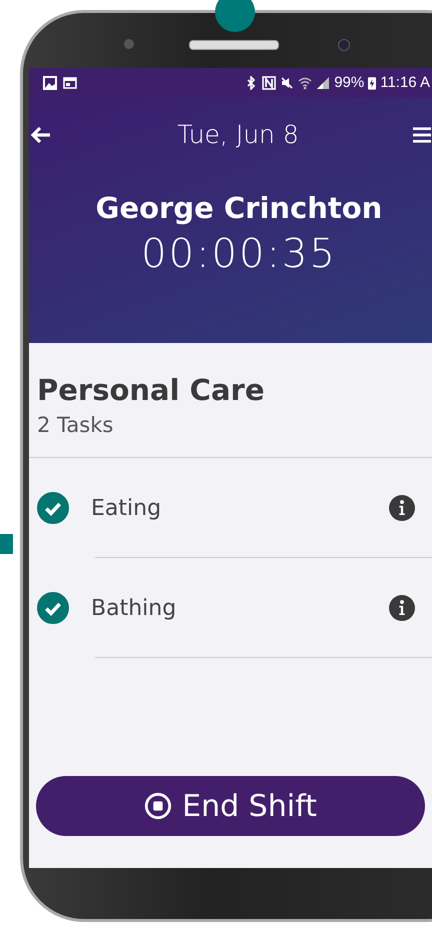 The width and height of the screenshot is (432, 930). I want to click on client-name: George Crinchton, so click(239, 208).